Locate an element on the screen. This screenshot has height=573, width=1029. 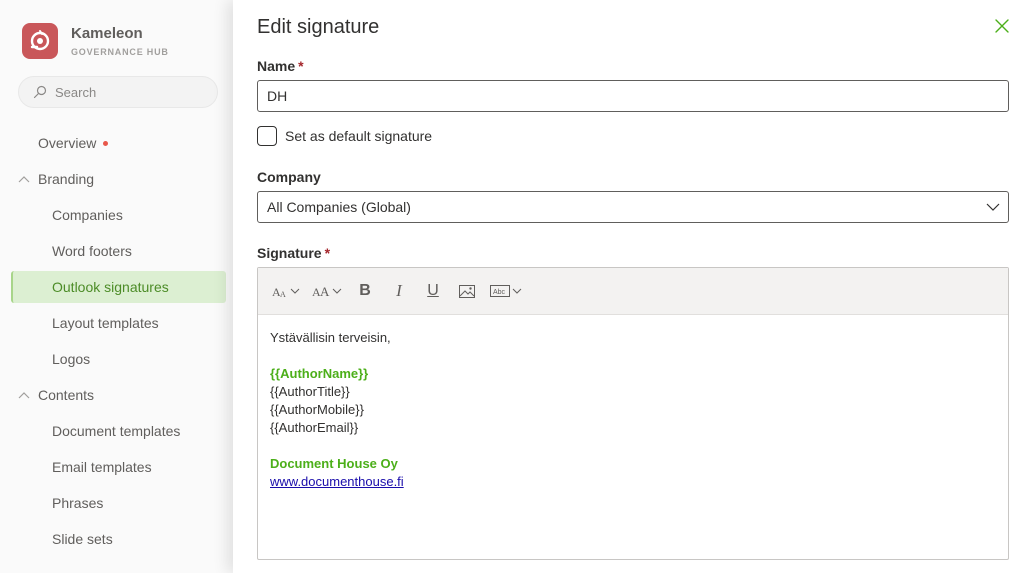
nav-item-layout-templates: Layout templates is located at coordinates (116, 323).